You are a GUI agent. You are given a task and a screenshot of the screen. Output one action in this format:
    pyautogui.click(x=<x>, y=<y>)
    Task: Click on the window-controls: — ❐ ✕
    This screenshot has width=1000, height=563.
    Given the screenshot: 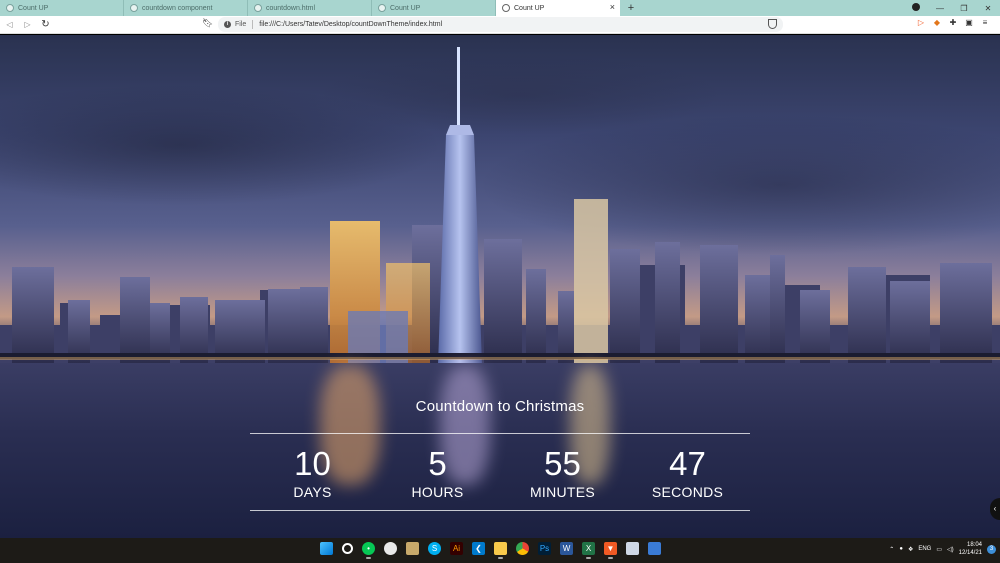 What is the action you would take?
    pyautogui.click(x=952, y=8)
    